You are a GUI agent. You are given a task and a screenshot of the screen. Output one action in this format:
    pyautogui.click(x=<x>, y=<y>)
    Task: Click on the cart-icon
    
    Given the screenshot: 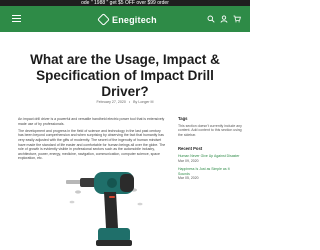 What is the action you would take?
    pyautogui.click(x=237, y=19)
    